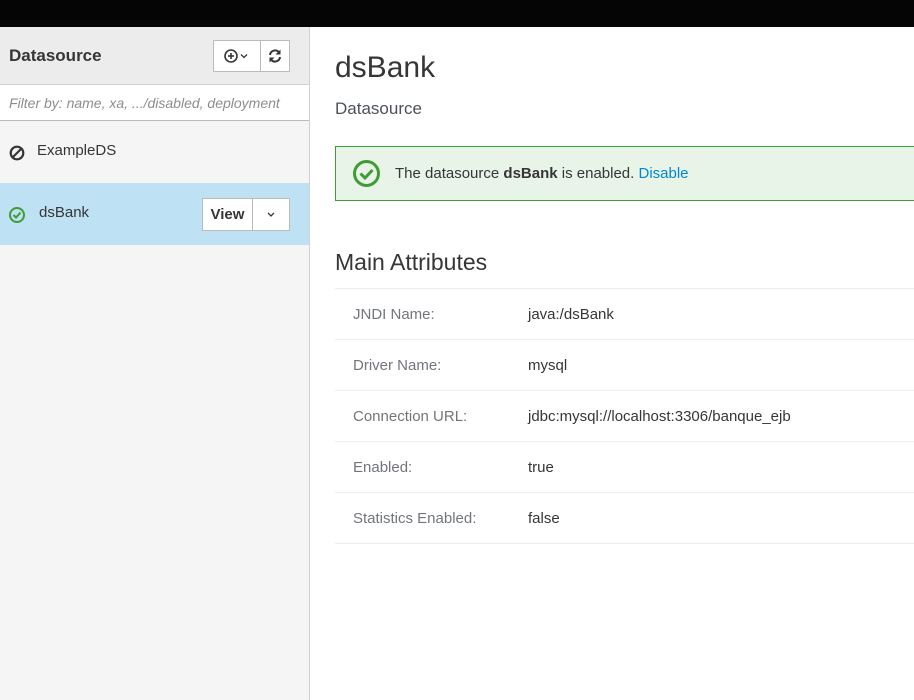 Image resolution: width=914 pixels, height=700 pixels. I want to click on plus-circle-icon, so click(236, 56).